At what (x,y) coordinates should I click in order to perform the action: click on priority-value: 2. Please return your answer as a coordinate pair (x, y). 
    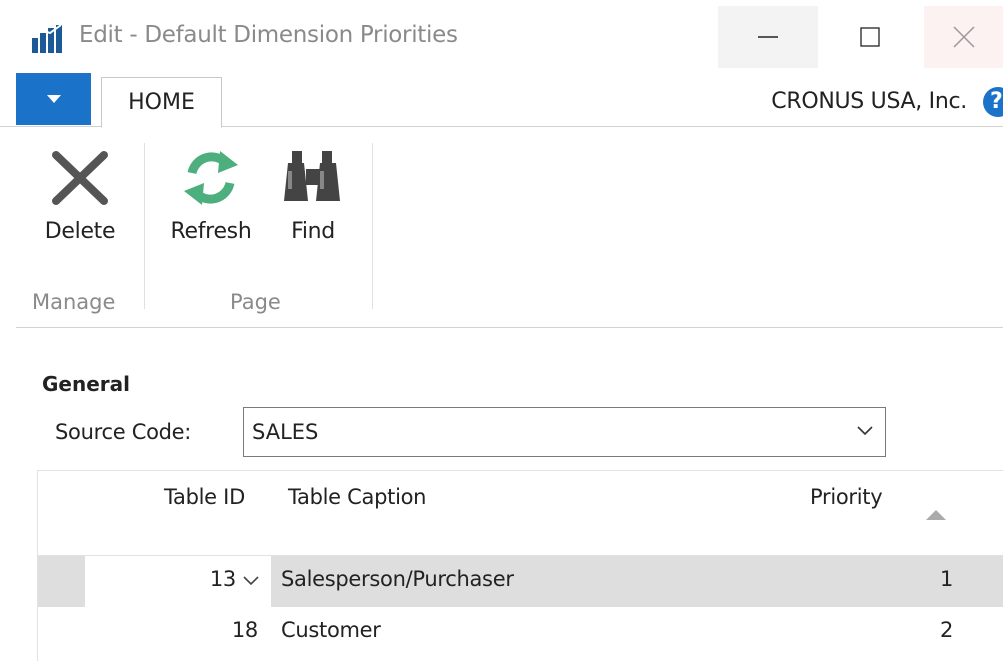
    Looking at the image, I should click on (946, 630).